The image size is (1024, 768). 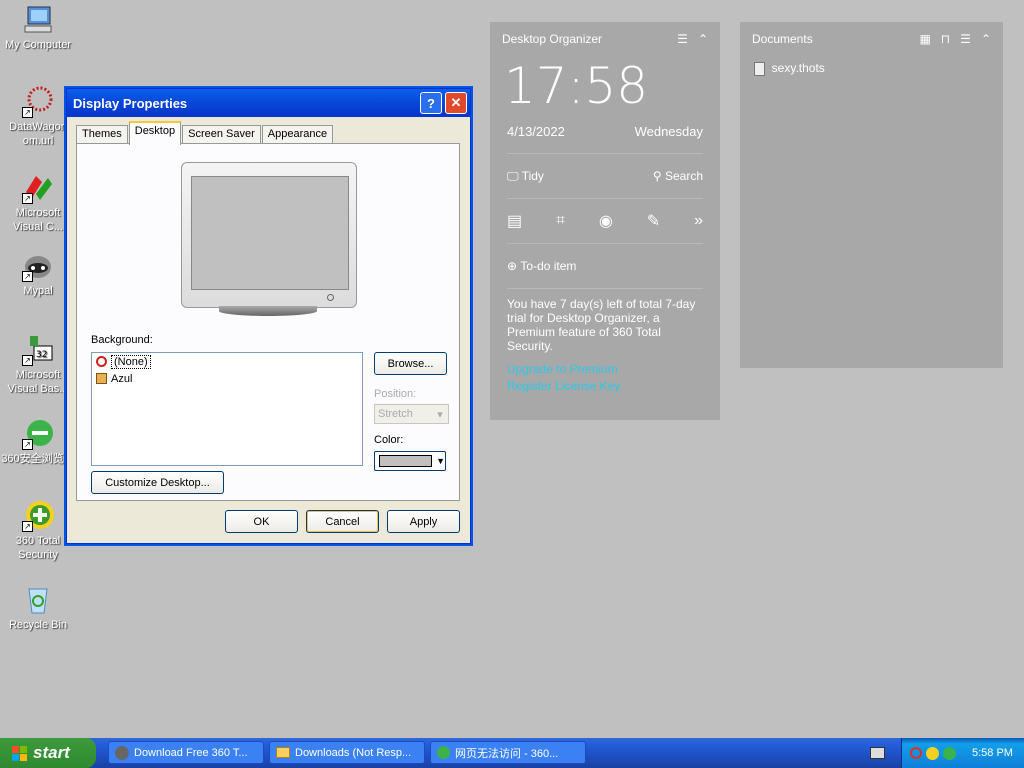 I want to click on tab-desktop: Desktop, so click(x=155, y=133).